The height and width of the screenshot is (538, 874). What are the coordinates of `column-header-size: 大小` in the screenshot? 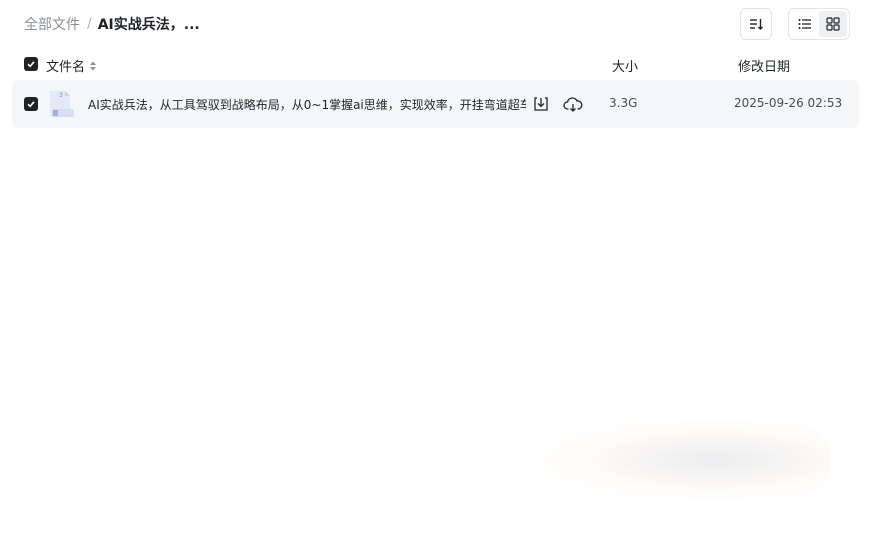 It's located at (625, 65).